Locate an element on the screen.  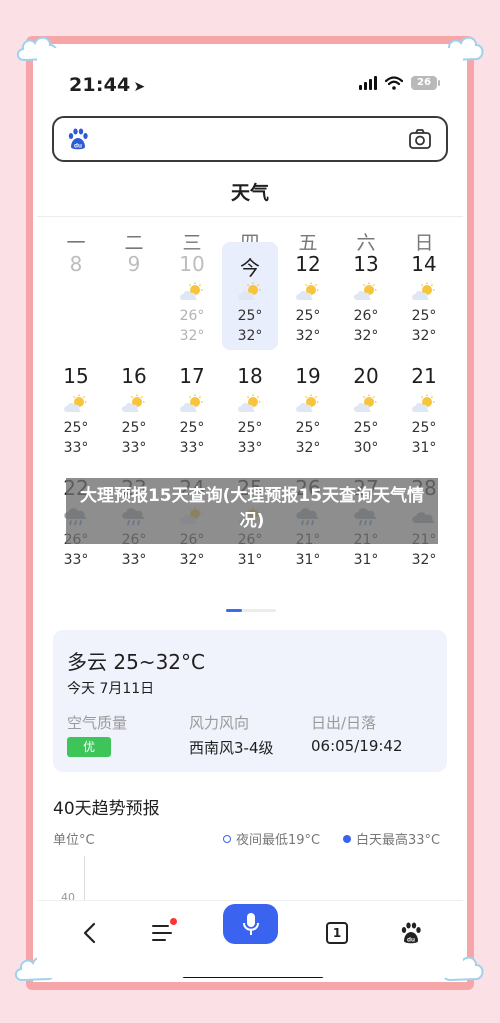
trend-title: 40天趋势预报 is located at coordinates (106, 809).